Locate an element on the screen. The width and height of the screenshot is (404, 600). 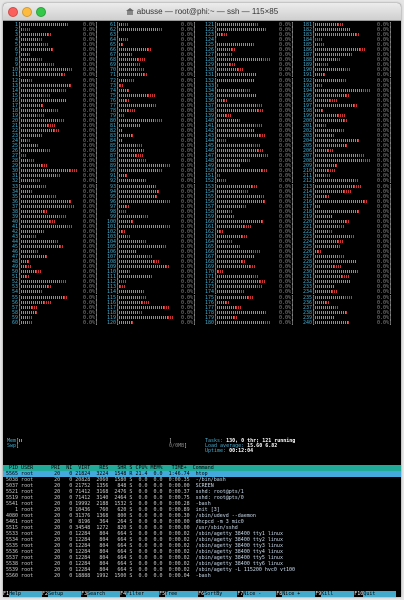
close-button is located at coordinates (13, 12).